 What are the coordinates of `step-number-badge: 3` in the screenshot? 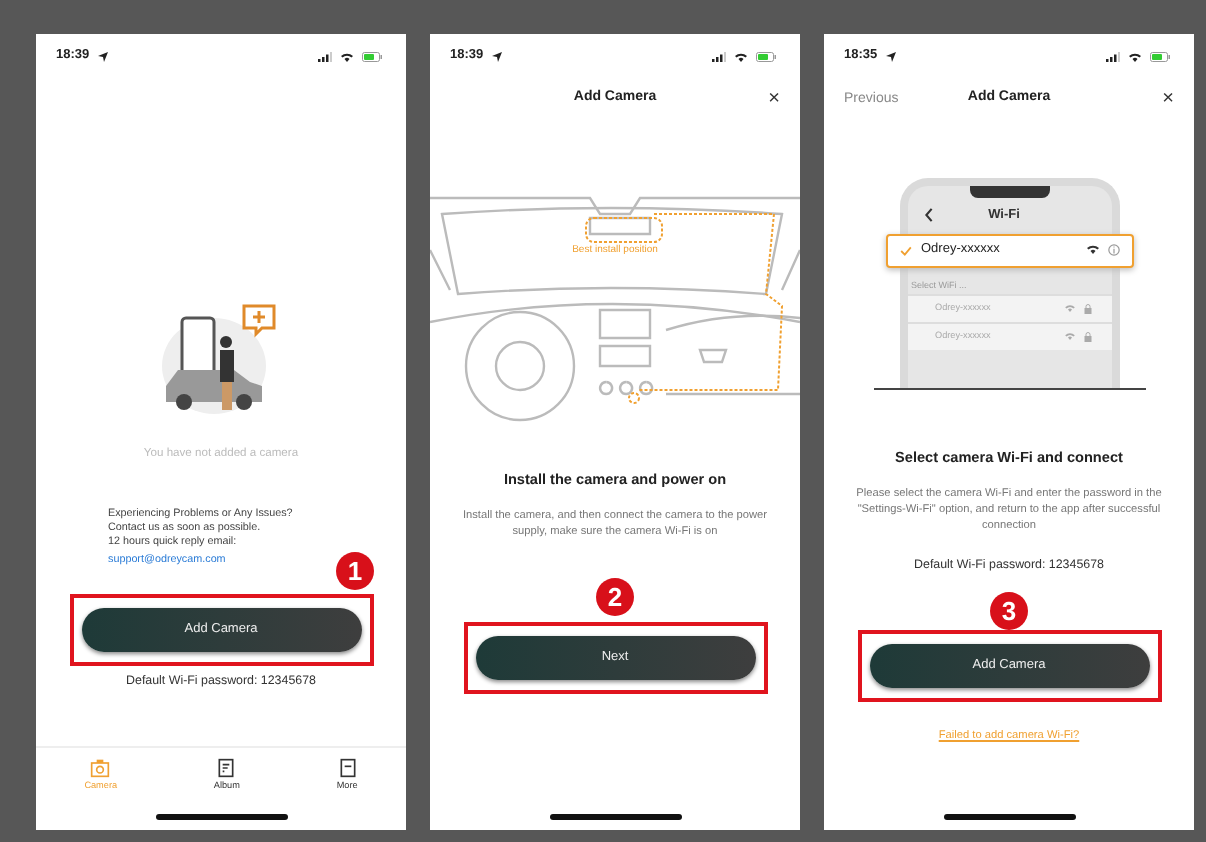 It's located at (1009, 610).